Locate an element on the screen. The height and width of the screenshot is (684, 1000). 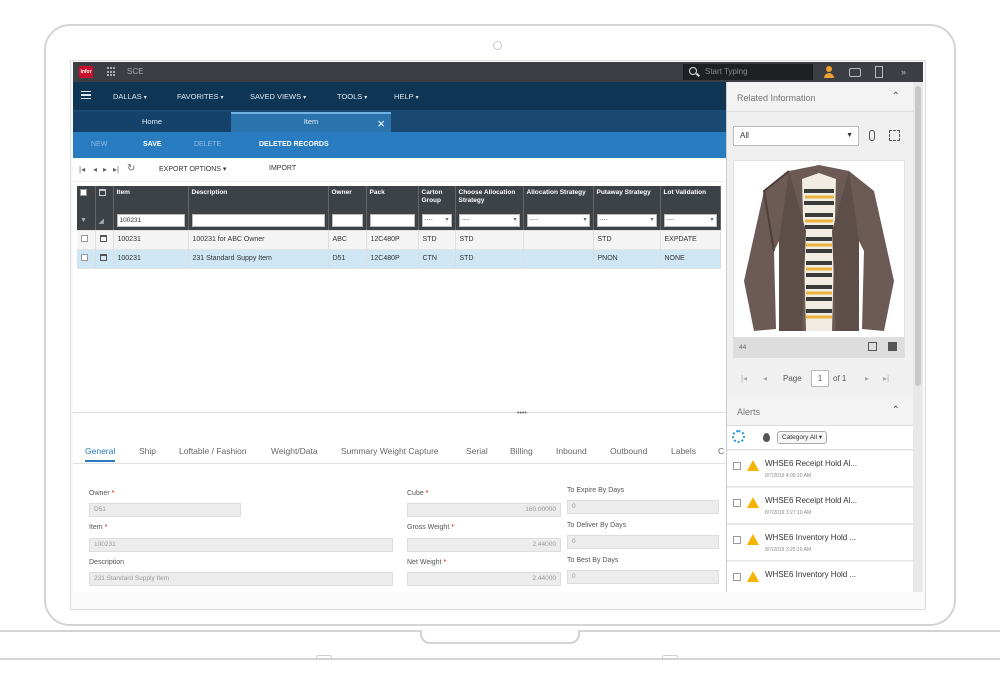
last-image-icon: ▸| is located at coordinates (886, 378).